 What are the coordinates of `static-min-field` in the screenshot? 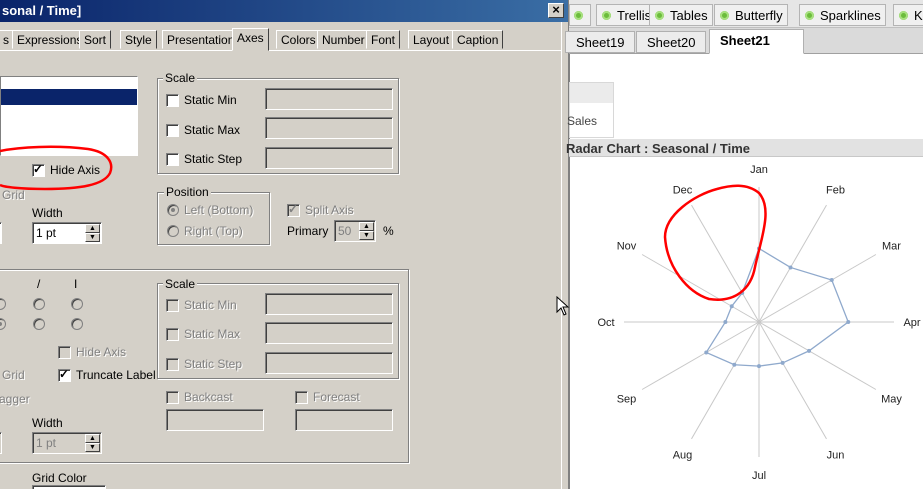 It's located at (329, 99).